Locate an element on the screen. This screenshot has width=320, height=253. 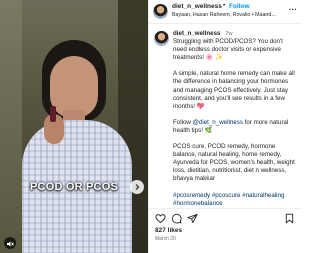
speaker-muted-icon is located at coordinates (10, 244).